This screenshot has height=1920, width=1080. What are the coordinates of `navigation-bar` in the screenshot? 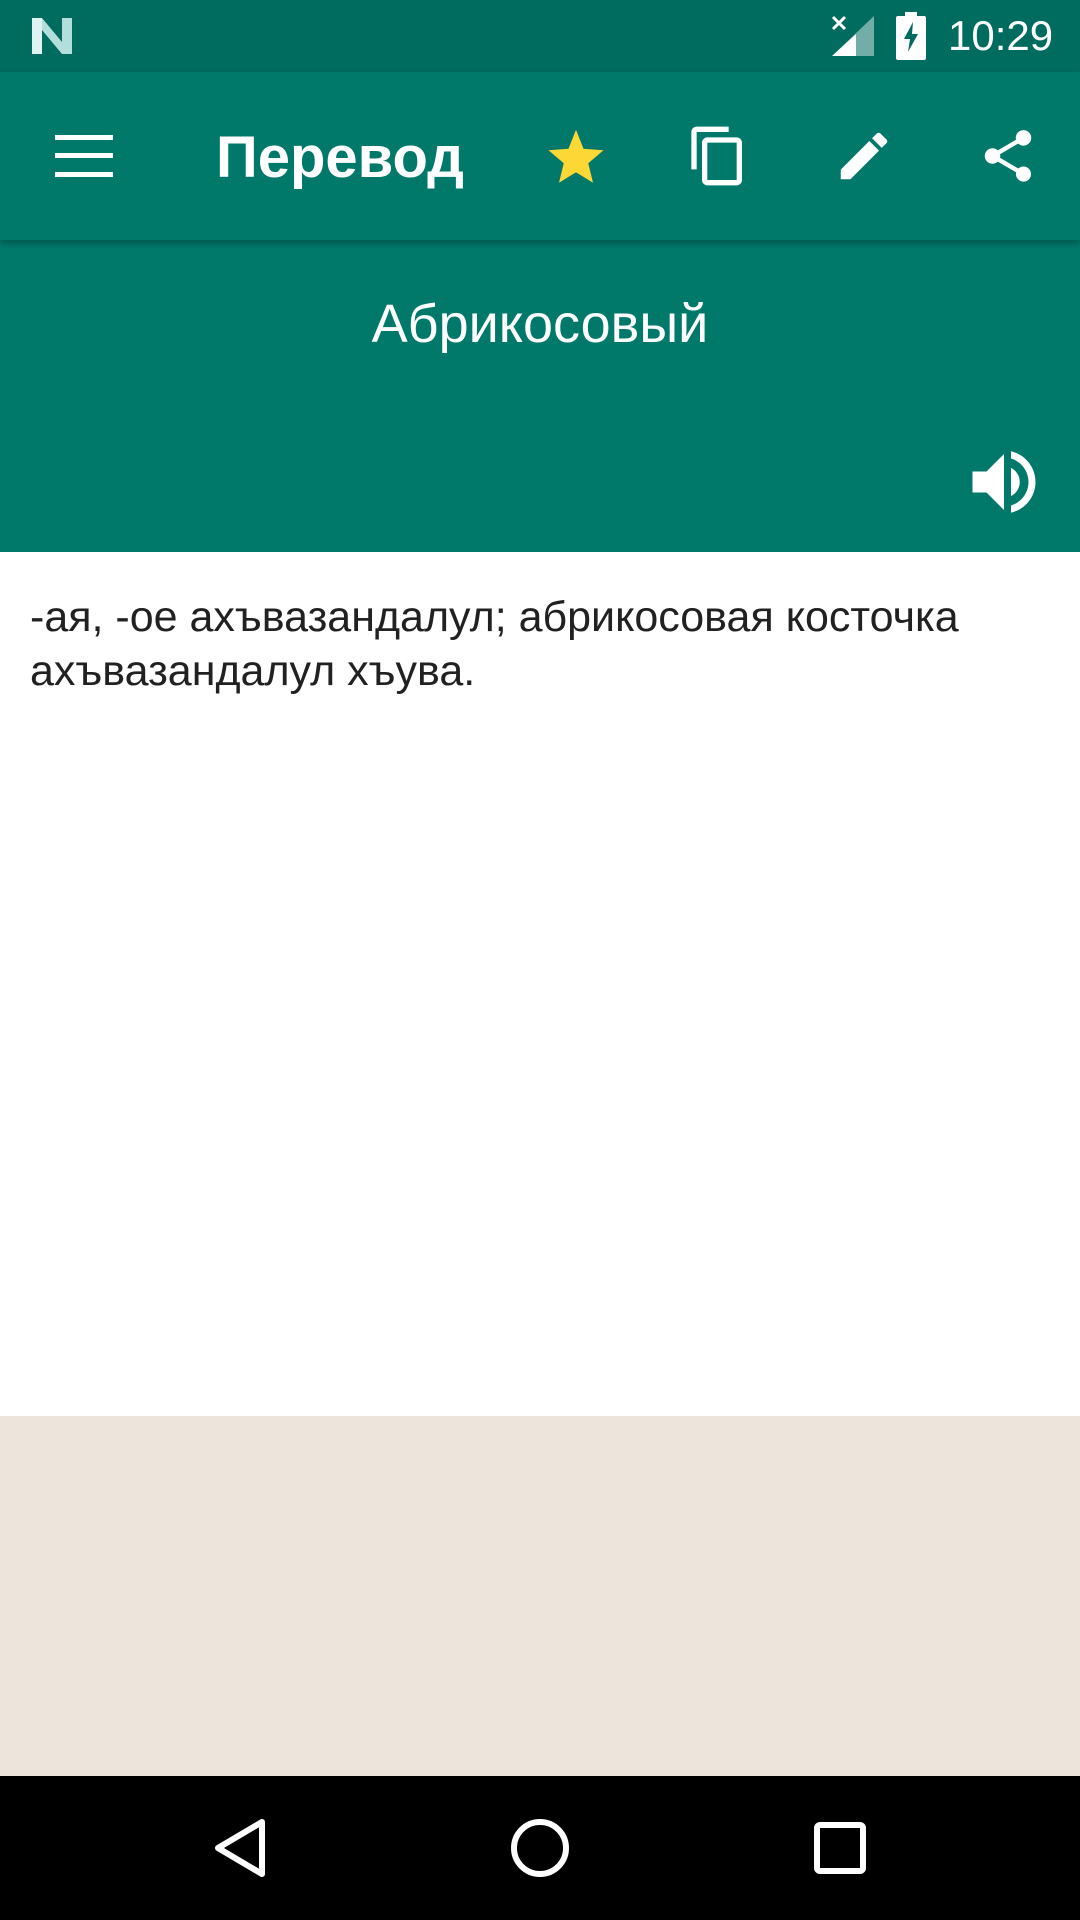 It's located at (540, 1848).